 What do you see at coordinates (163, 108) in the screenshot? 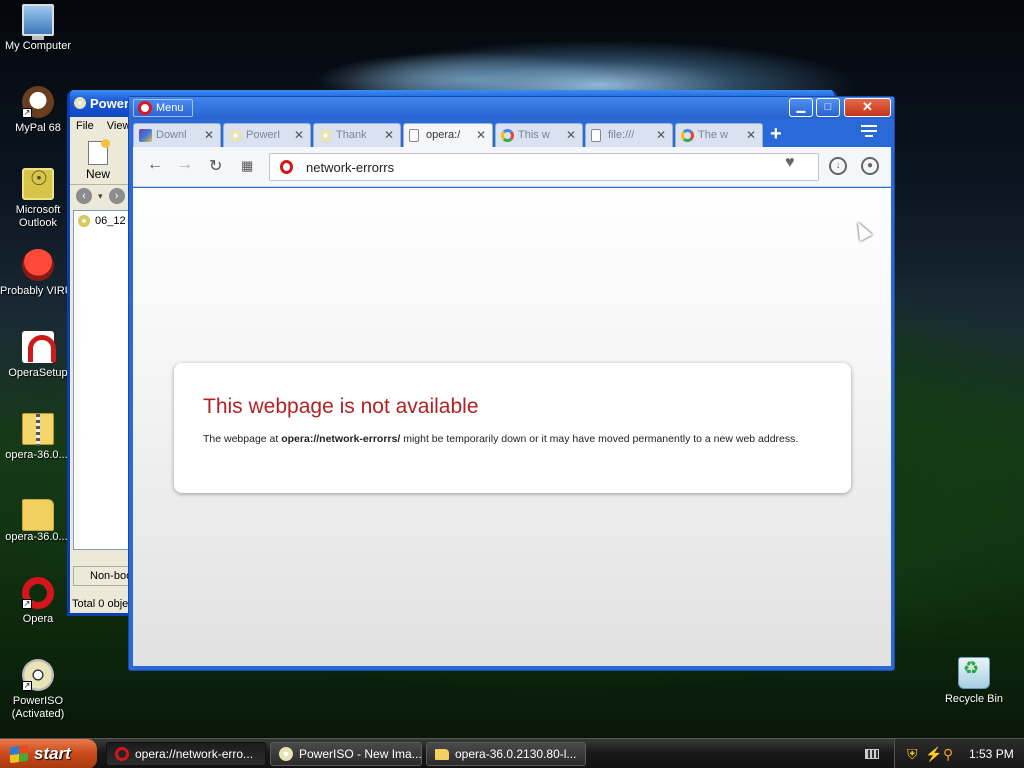
I see `opera-menu-button: Menu` at bounding box center [163, 108].